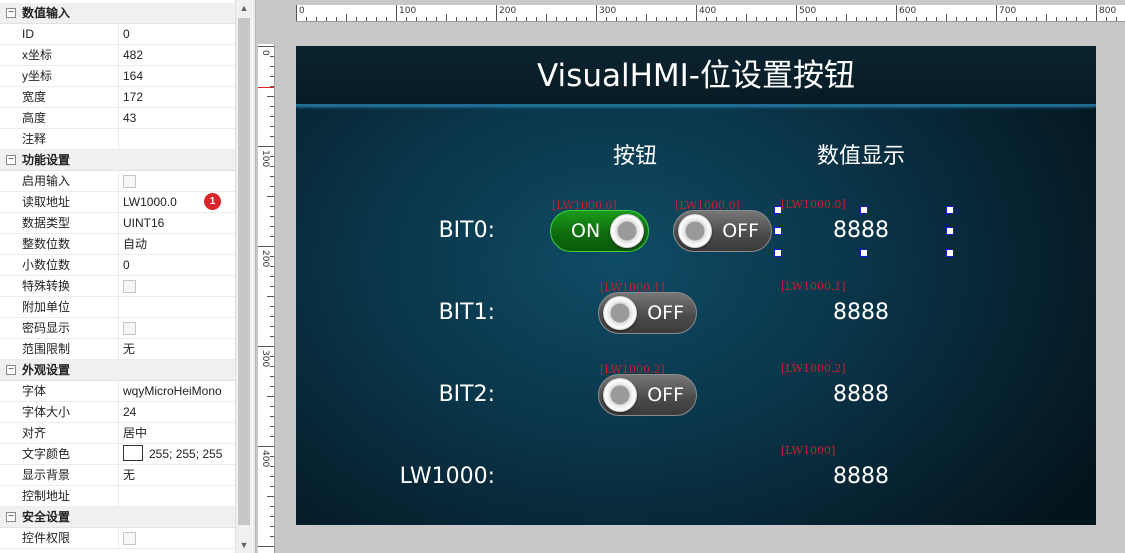 Image resolution: width=1125 pixels, height=553 pixels. Describe the element at coordinates (117, 496) in the screenshot. I see `property-row: 控制地址` at that location.